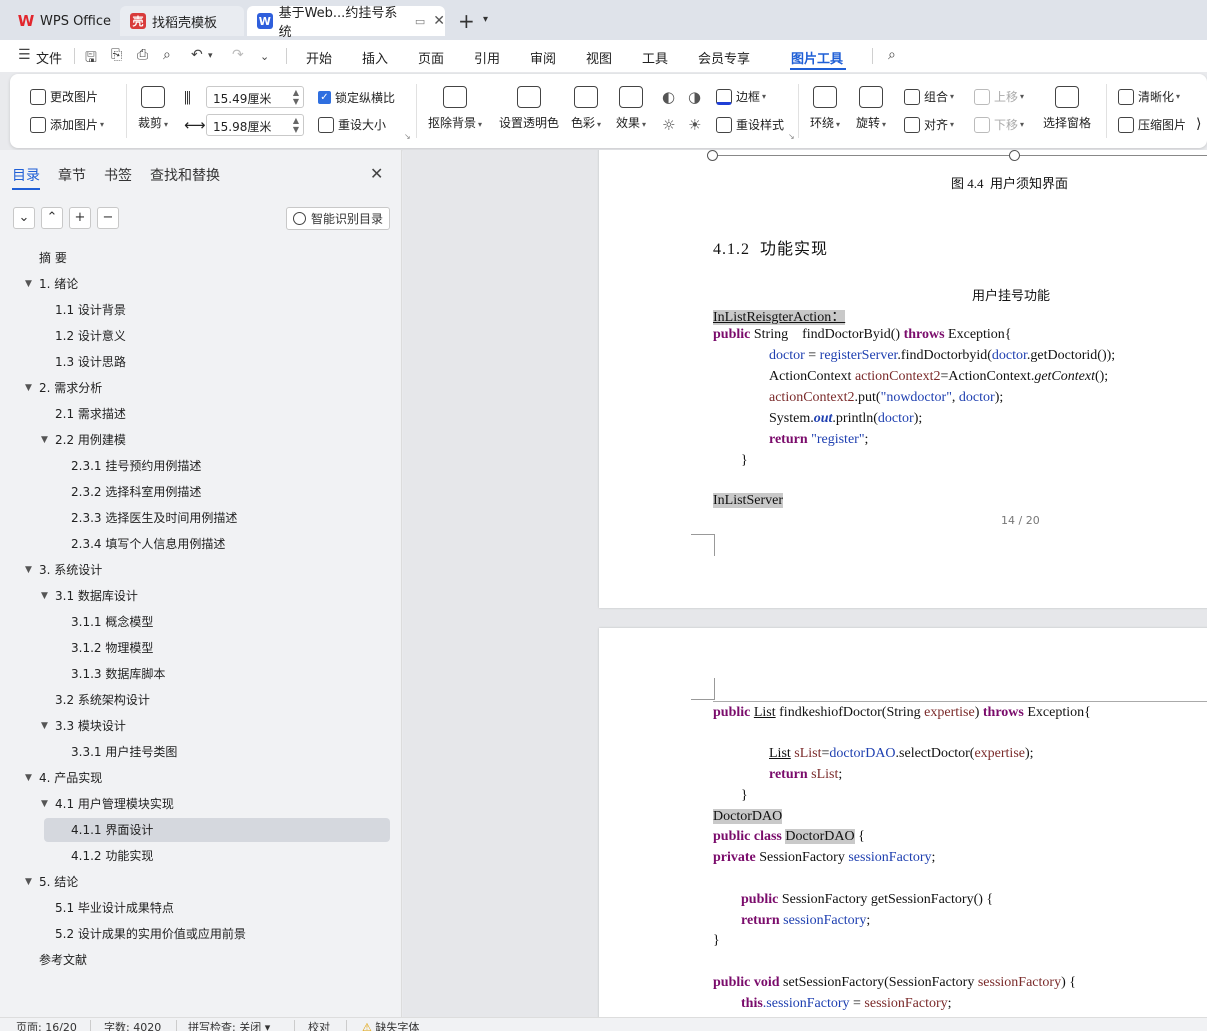 The width and height of the screenshot is (1207, 1031). Describe the element at coordinates (200, 336) in the screenshot. I see `toc-item: 1.2 设计意义` at that location.